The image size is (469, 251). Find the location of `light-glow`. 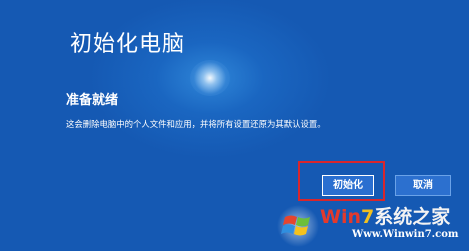

light-glow is located at coordinates (210, 78).